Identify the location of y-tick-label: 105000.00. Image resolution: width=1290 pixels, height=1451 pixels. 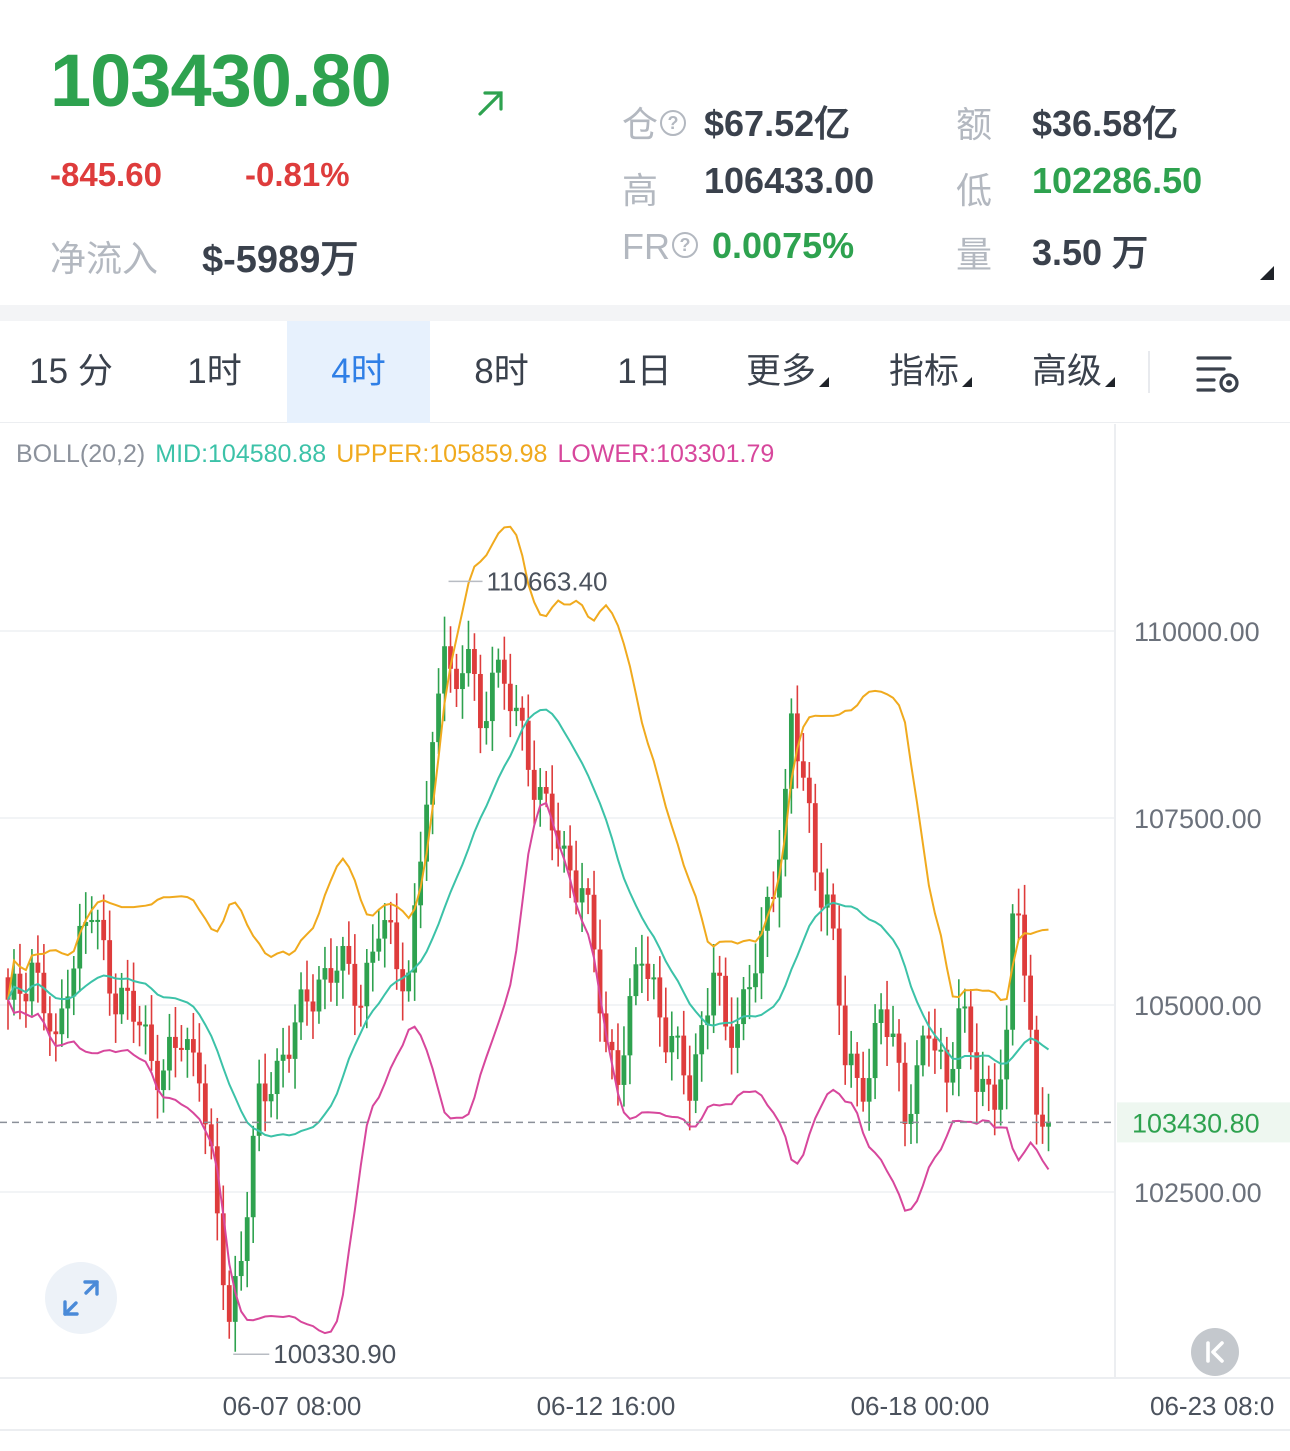
(1198, 1006).